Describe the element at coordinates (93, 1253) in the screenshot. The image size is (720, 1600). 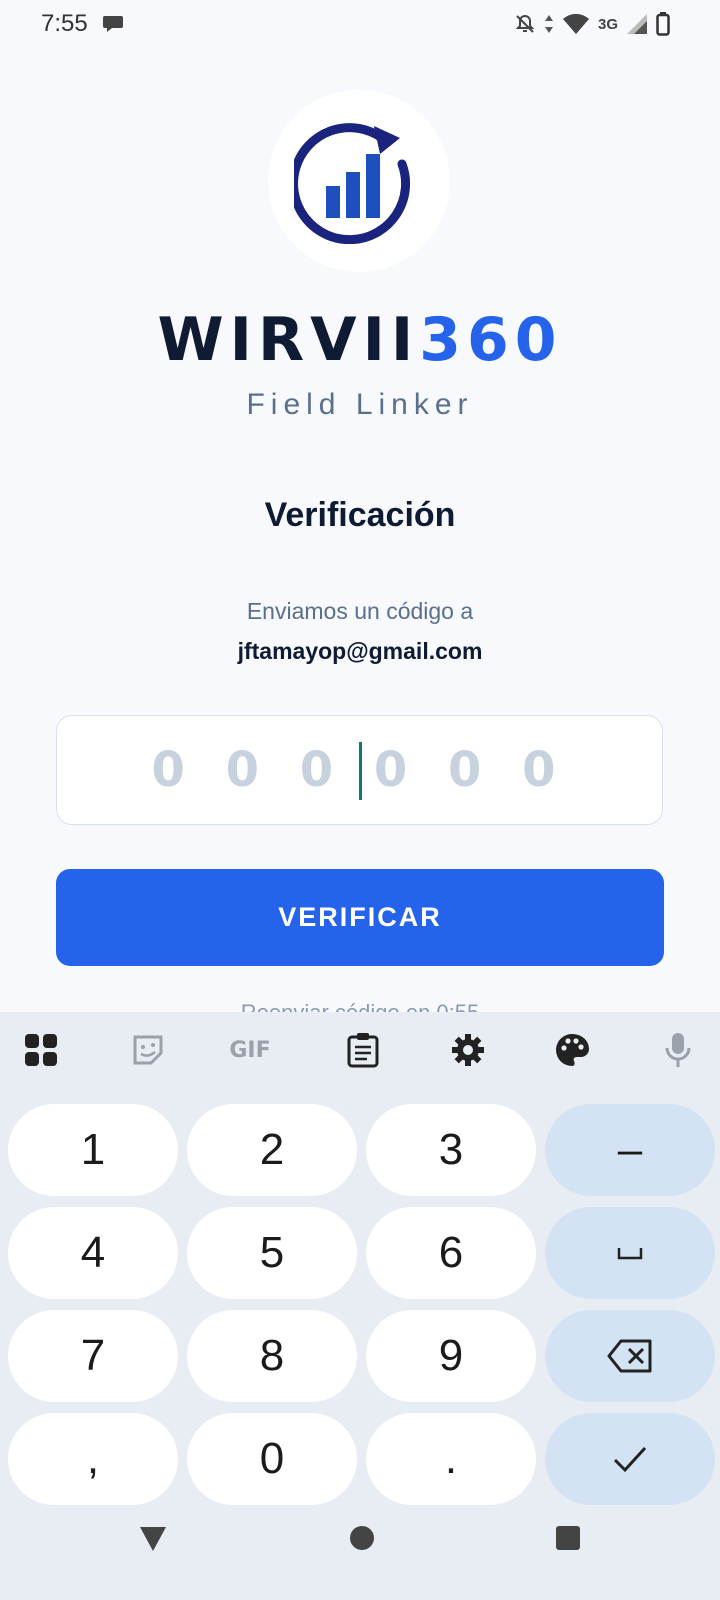
I see `key-4: 4` at that location.